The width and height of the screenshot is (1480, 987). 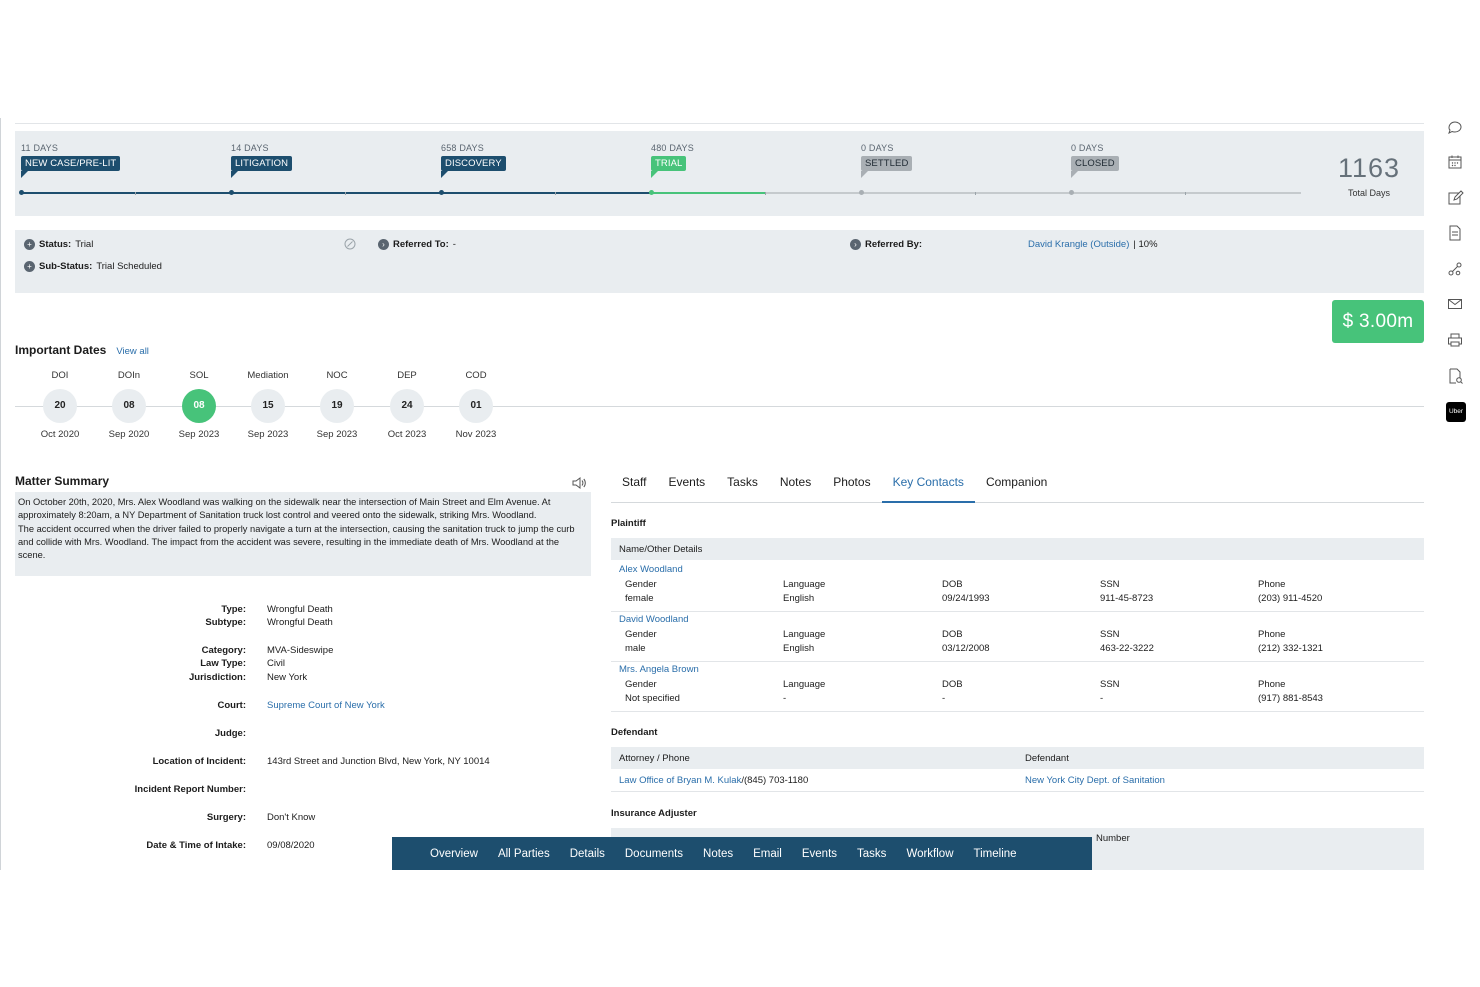 I want to click on status-label: Status:, so click(x=55, y=244).